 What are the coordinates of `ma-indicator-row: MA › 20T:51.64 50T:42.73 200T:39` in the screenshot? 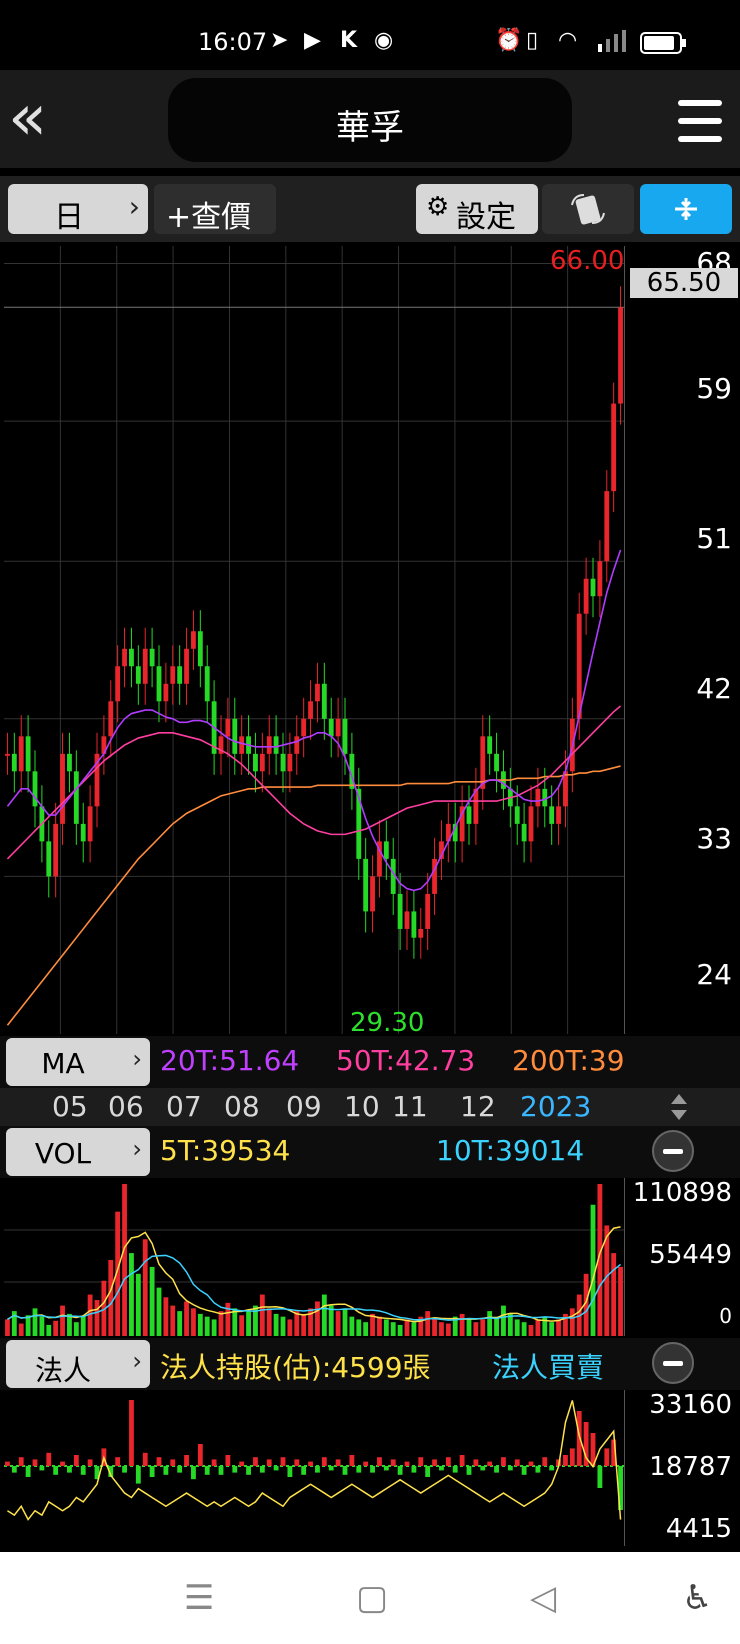 It's located at (370, 1062).